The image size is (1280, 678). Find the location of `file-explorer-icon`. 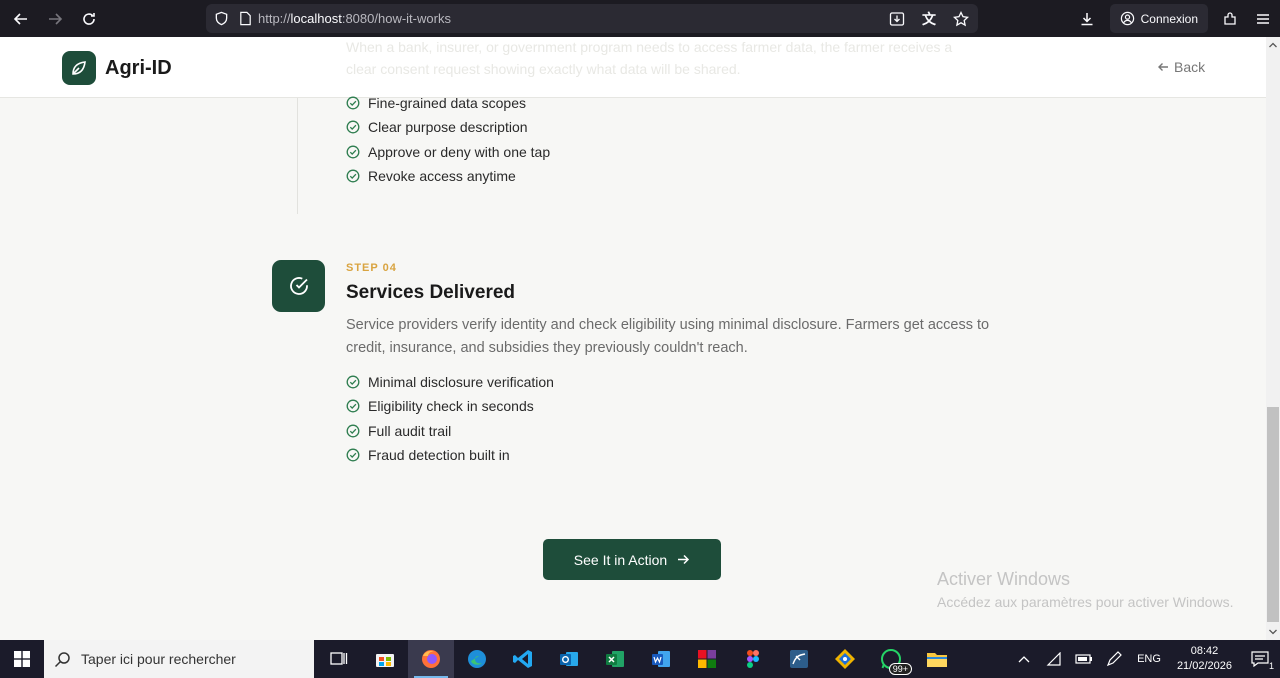

file-explorer-icon is located at coordinates (937, 659).